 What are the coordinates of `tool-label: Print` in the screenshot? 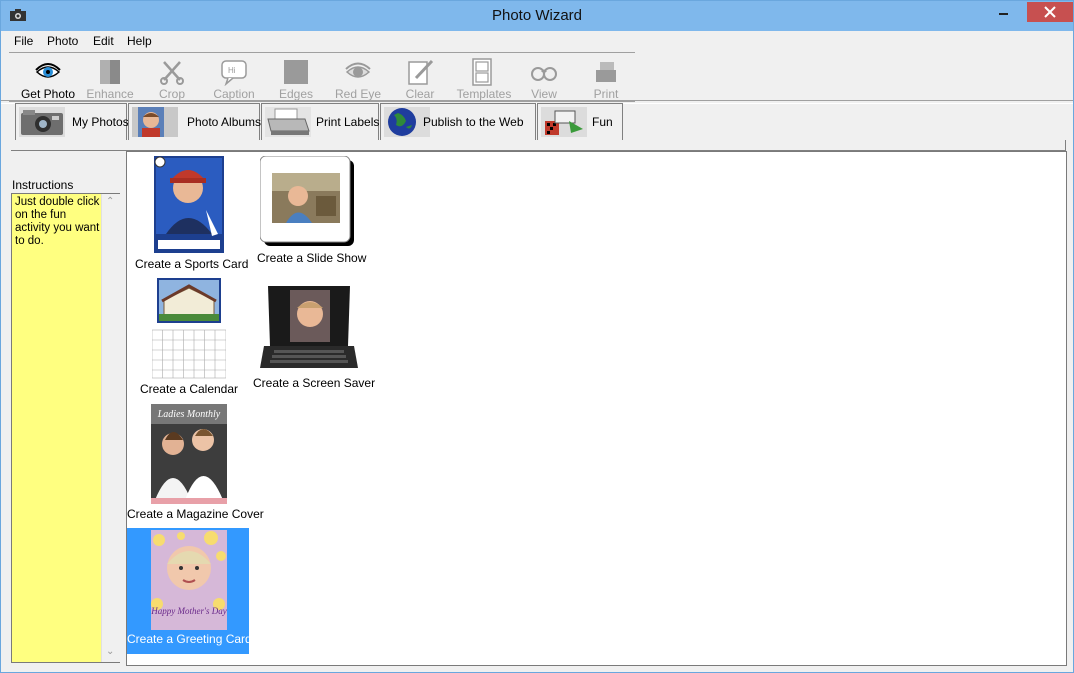 It's located at (606, 94).